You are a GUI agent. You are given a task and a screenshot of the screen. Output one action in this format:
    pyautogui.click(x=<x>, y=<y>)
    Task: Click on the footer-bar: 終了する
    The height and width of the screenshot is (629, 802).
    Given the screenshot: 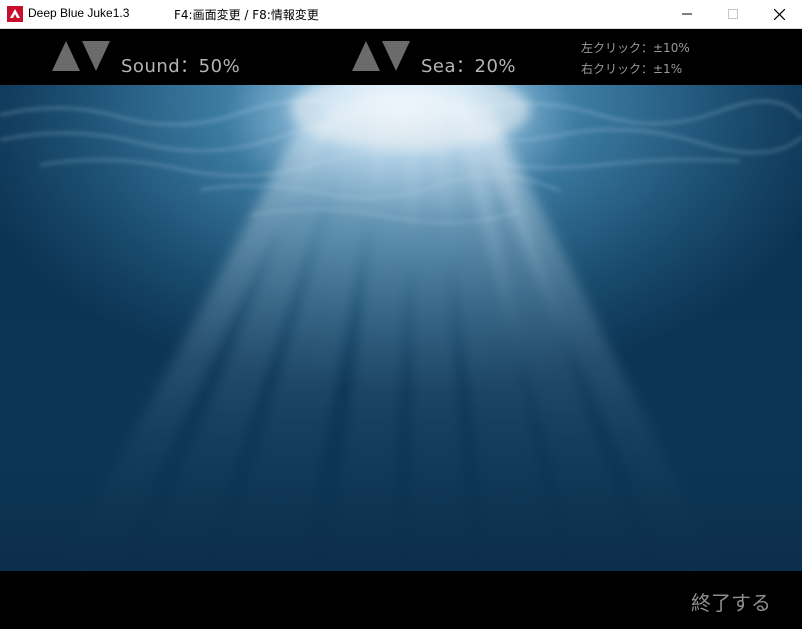 What is the action you would take?
    pyautogui.click(x=401, y=600)
    